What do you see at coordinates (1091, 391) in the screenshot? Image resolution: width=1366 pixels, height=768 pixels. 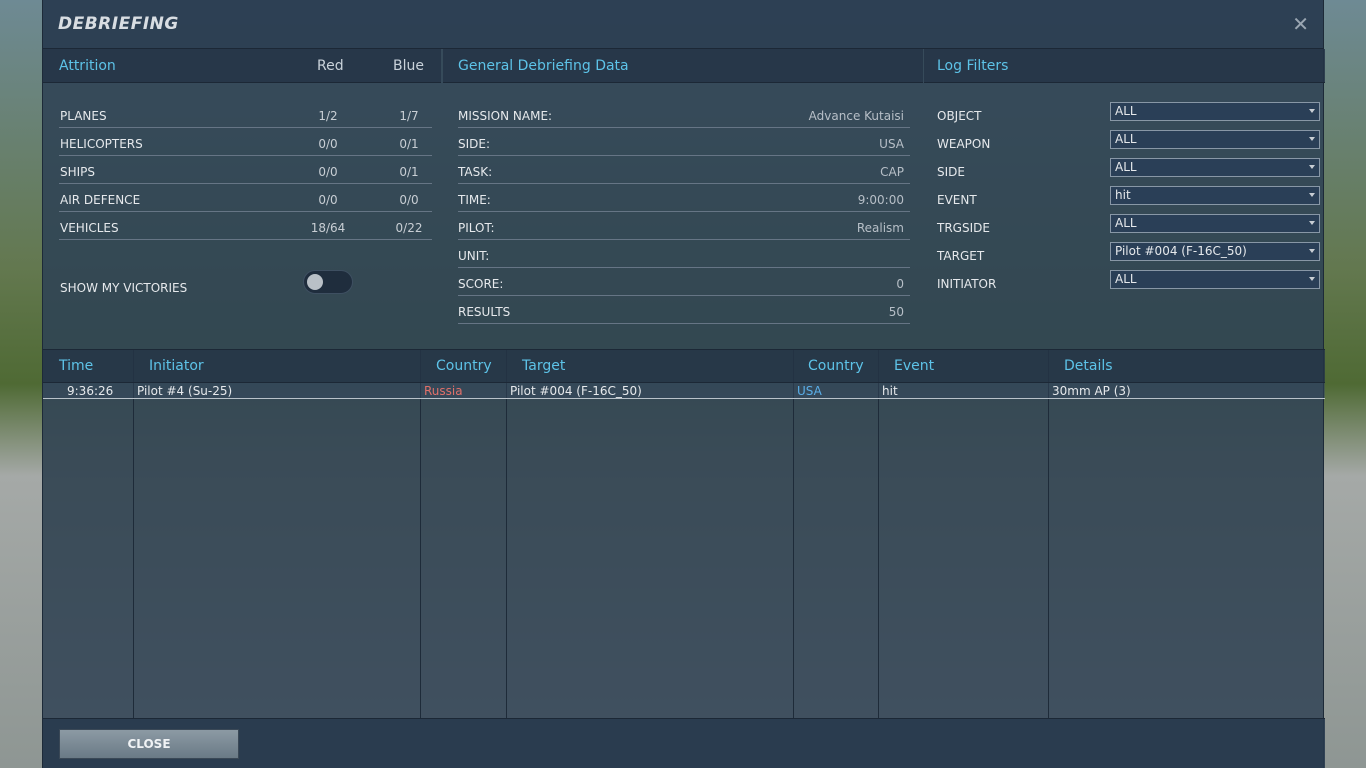 I see `cell-details: 30mm AP (3)` at bounding box center [1091, 391].